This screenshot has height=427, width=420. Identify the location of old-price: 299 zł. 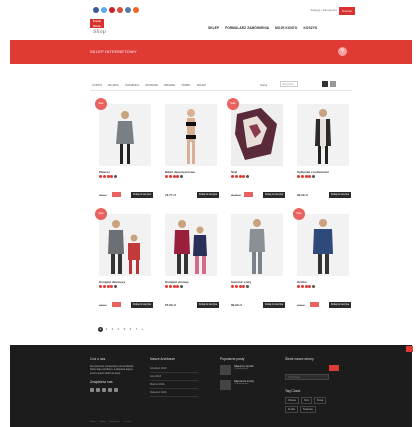
(103, 195).